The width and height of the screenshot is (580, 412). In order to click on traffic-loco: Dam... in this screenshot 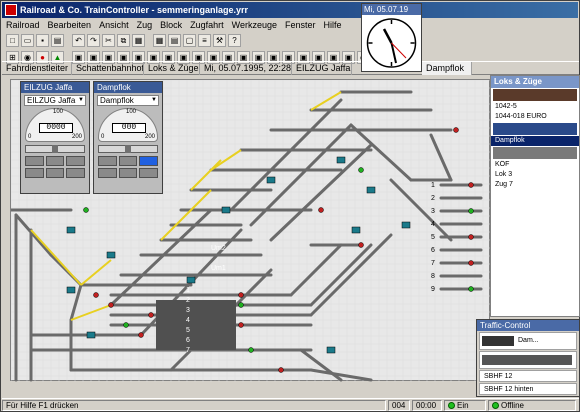, I will do `click(528, 341)`.